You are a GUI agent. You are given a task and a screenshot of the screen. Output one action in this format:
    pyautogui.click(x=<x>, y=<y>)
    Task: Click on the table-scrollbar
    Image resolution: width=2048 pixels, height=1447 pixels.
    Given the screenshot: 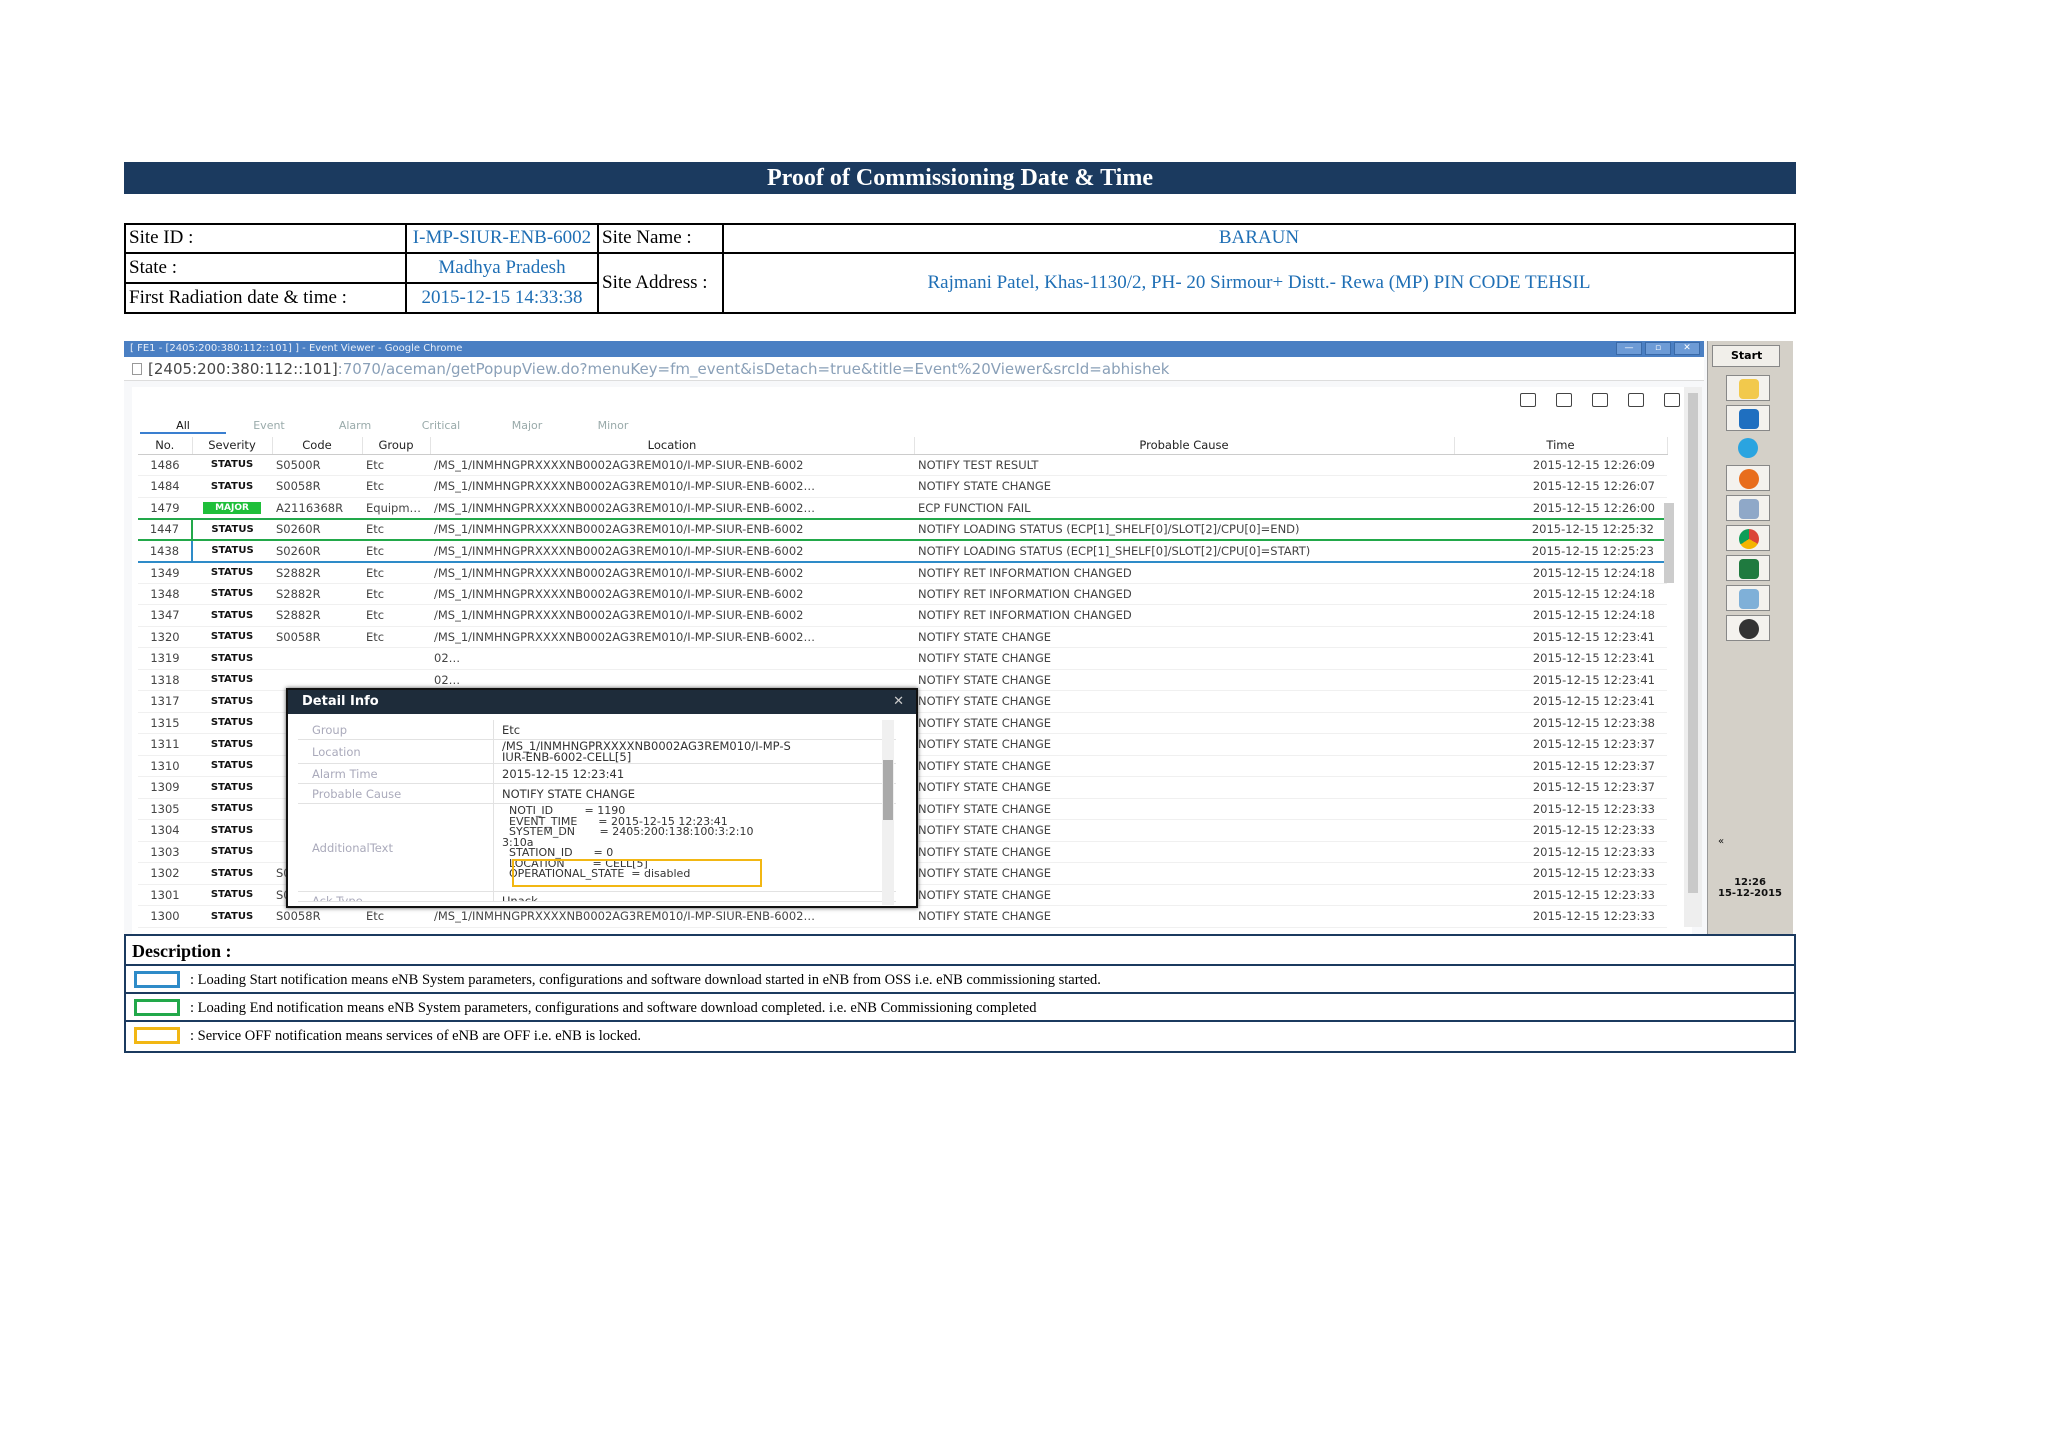 What is the action you would take?
    pyautogui.click(x=1669, y=543)
    